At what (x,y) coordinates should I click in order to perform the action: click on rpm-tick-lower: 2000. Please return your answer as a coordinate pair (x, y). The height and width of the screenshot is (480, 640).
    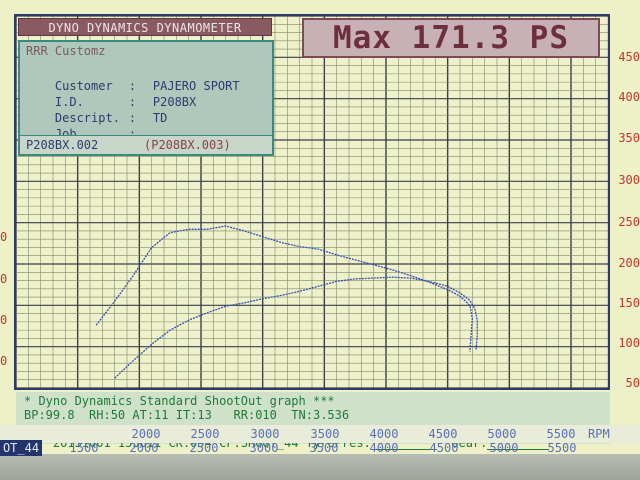
    Looking at the image, I should click on (144, 448).